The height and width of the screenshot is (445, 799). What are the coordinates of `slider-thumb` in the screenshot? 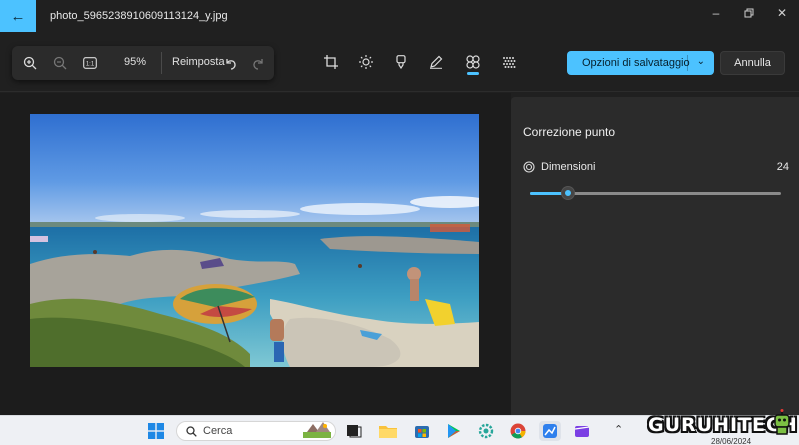 It's located at (567, 193).